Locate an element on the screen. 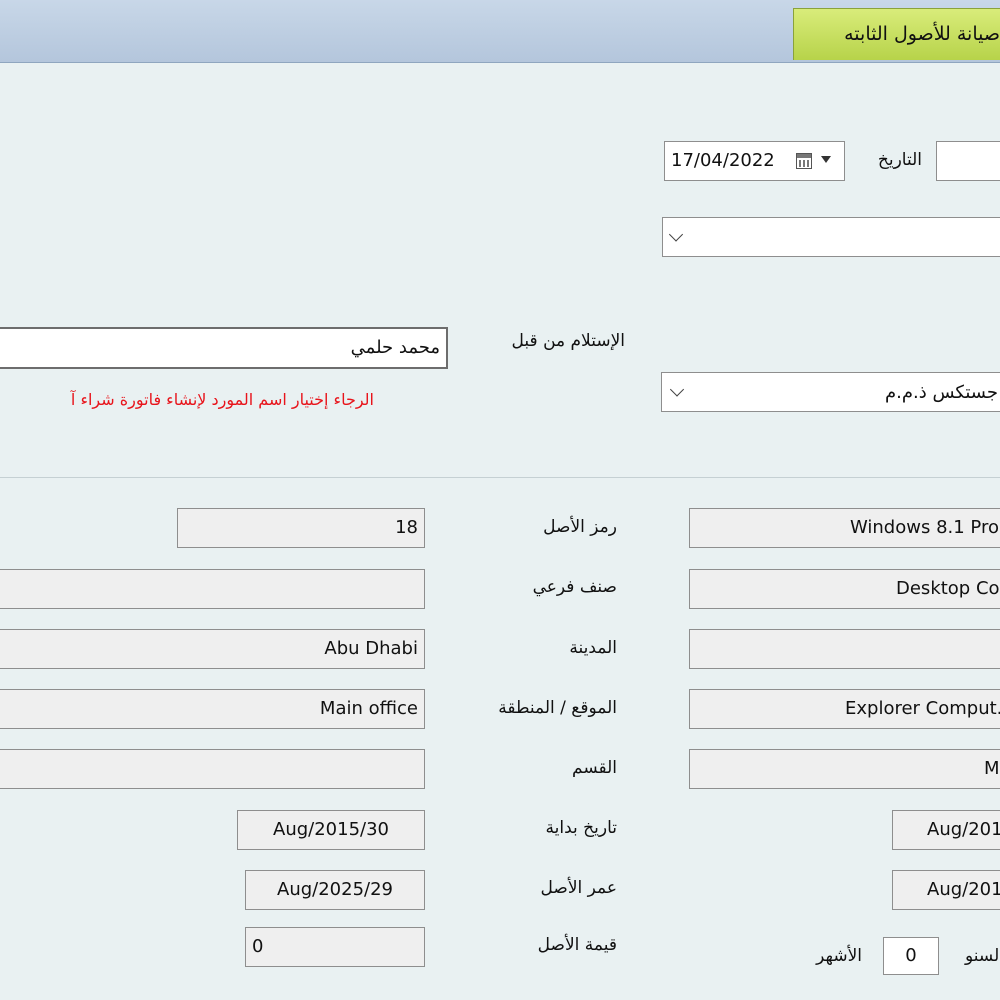 This screenshot has height=1000, width=1000. city-label: المدينة is located at coordinates (593, 648).